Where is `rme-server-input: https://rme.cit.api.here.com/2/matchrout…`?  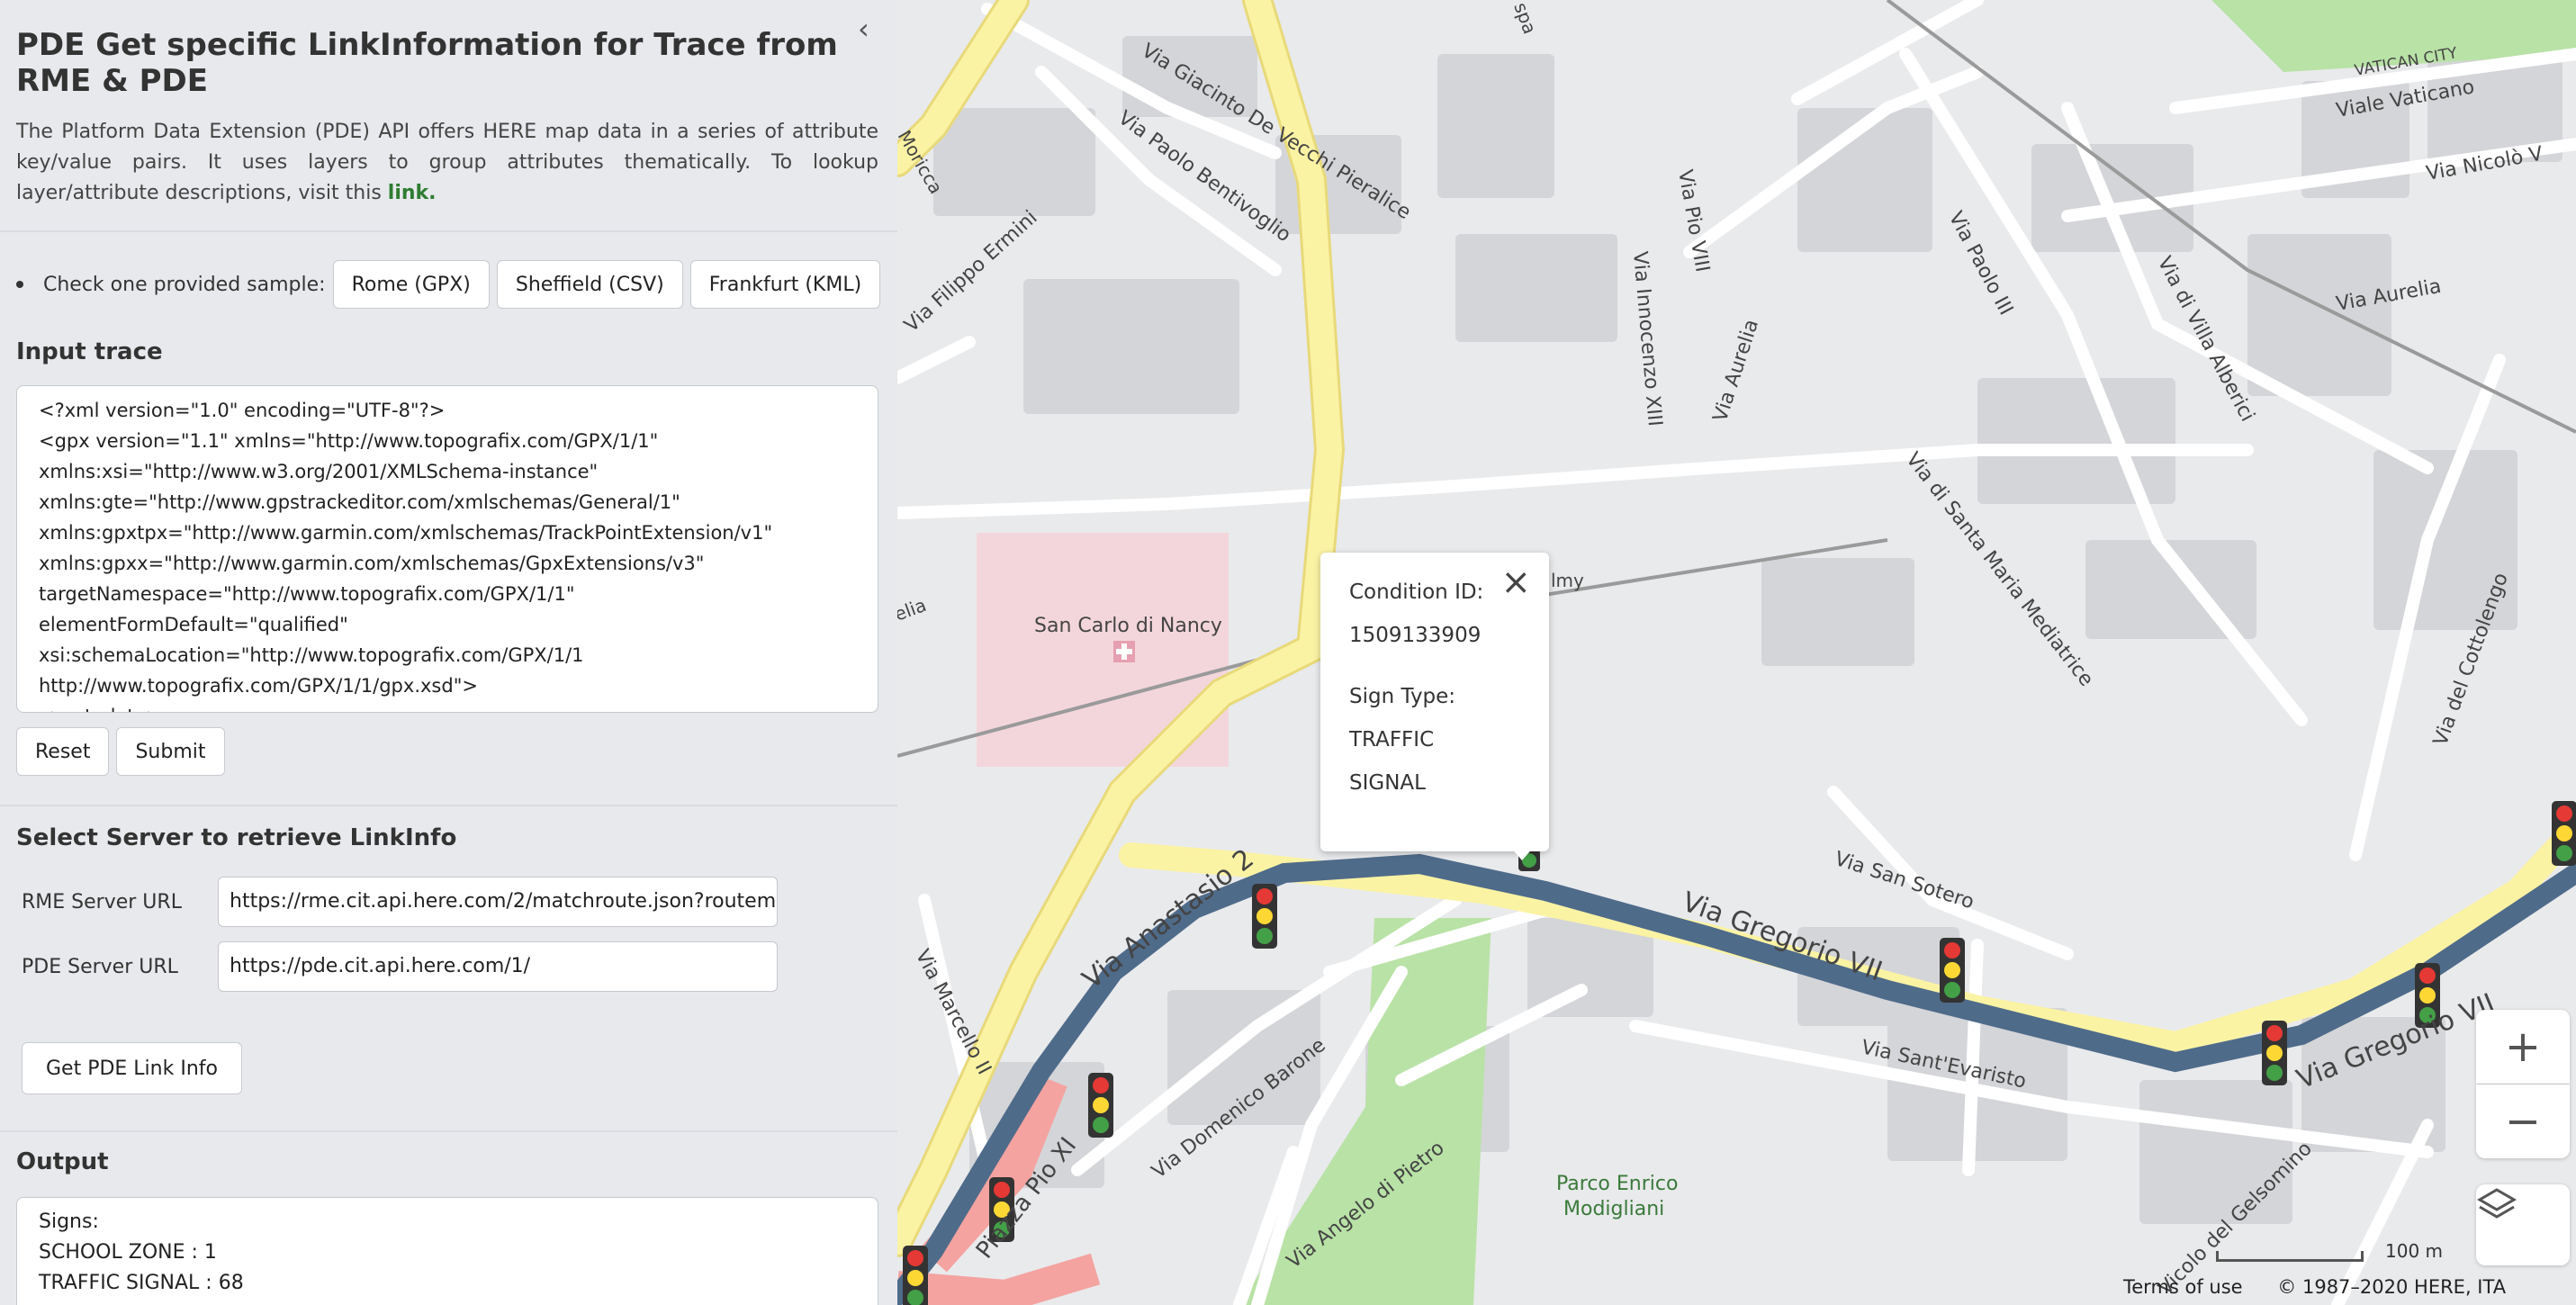 rme-server-input: https://rme.cit.api.here.com/2/matchrout… is located at coordinates (498, 902).